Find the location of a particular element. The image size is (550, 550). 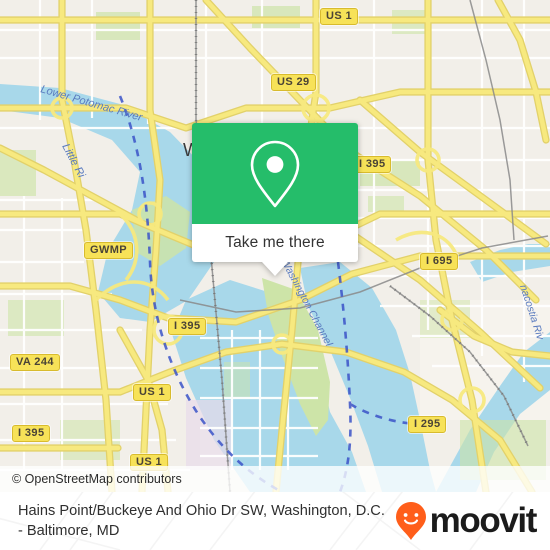

moovit-wordmark: moovit is located at coordinates (483, 520).